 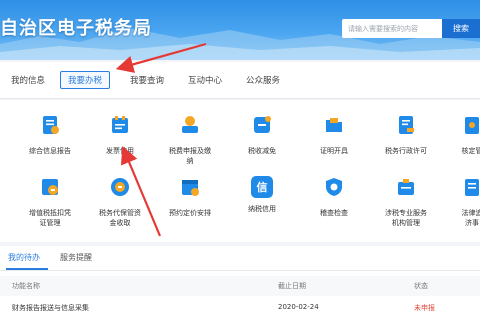 What do you see at coordinates (461, 28) in the screenshot?
I see `search-button: 搜索` at bounding box center [461, 28].